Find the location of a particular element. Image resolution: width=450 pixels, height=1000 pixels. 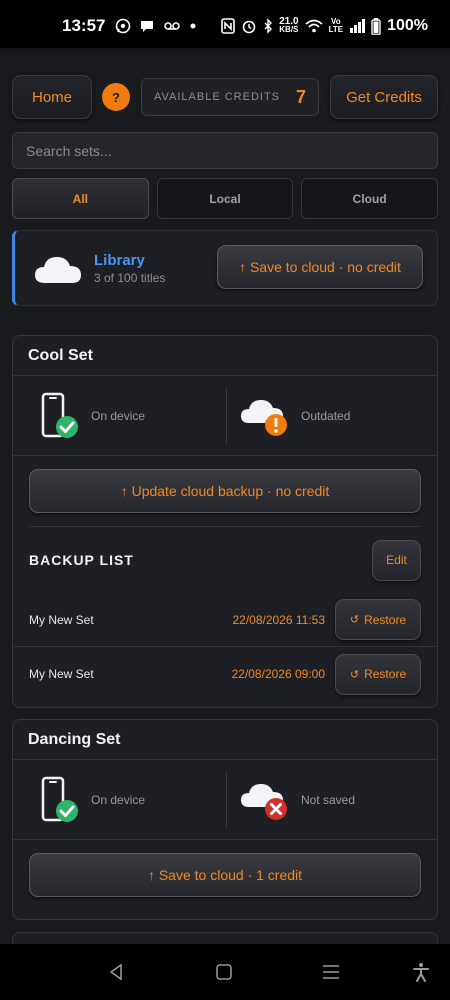

credits-value: 7 is located at coordinates (300, 96).